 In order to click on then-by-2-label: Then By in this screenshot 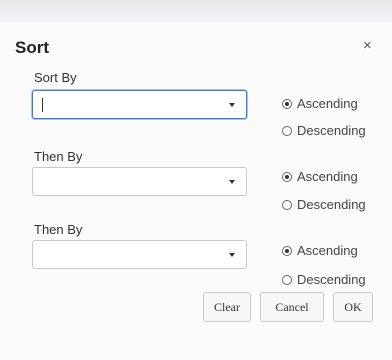, I will do `click(58, 229)`.